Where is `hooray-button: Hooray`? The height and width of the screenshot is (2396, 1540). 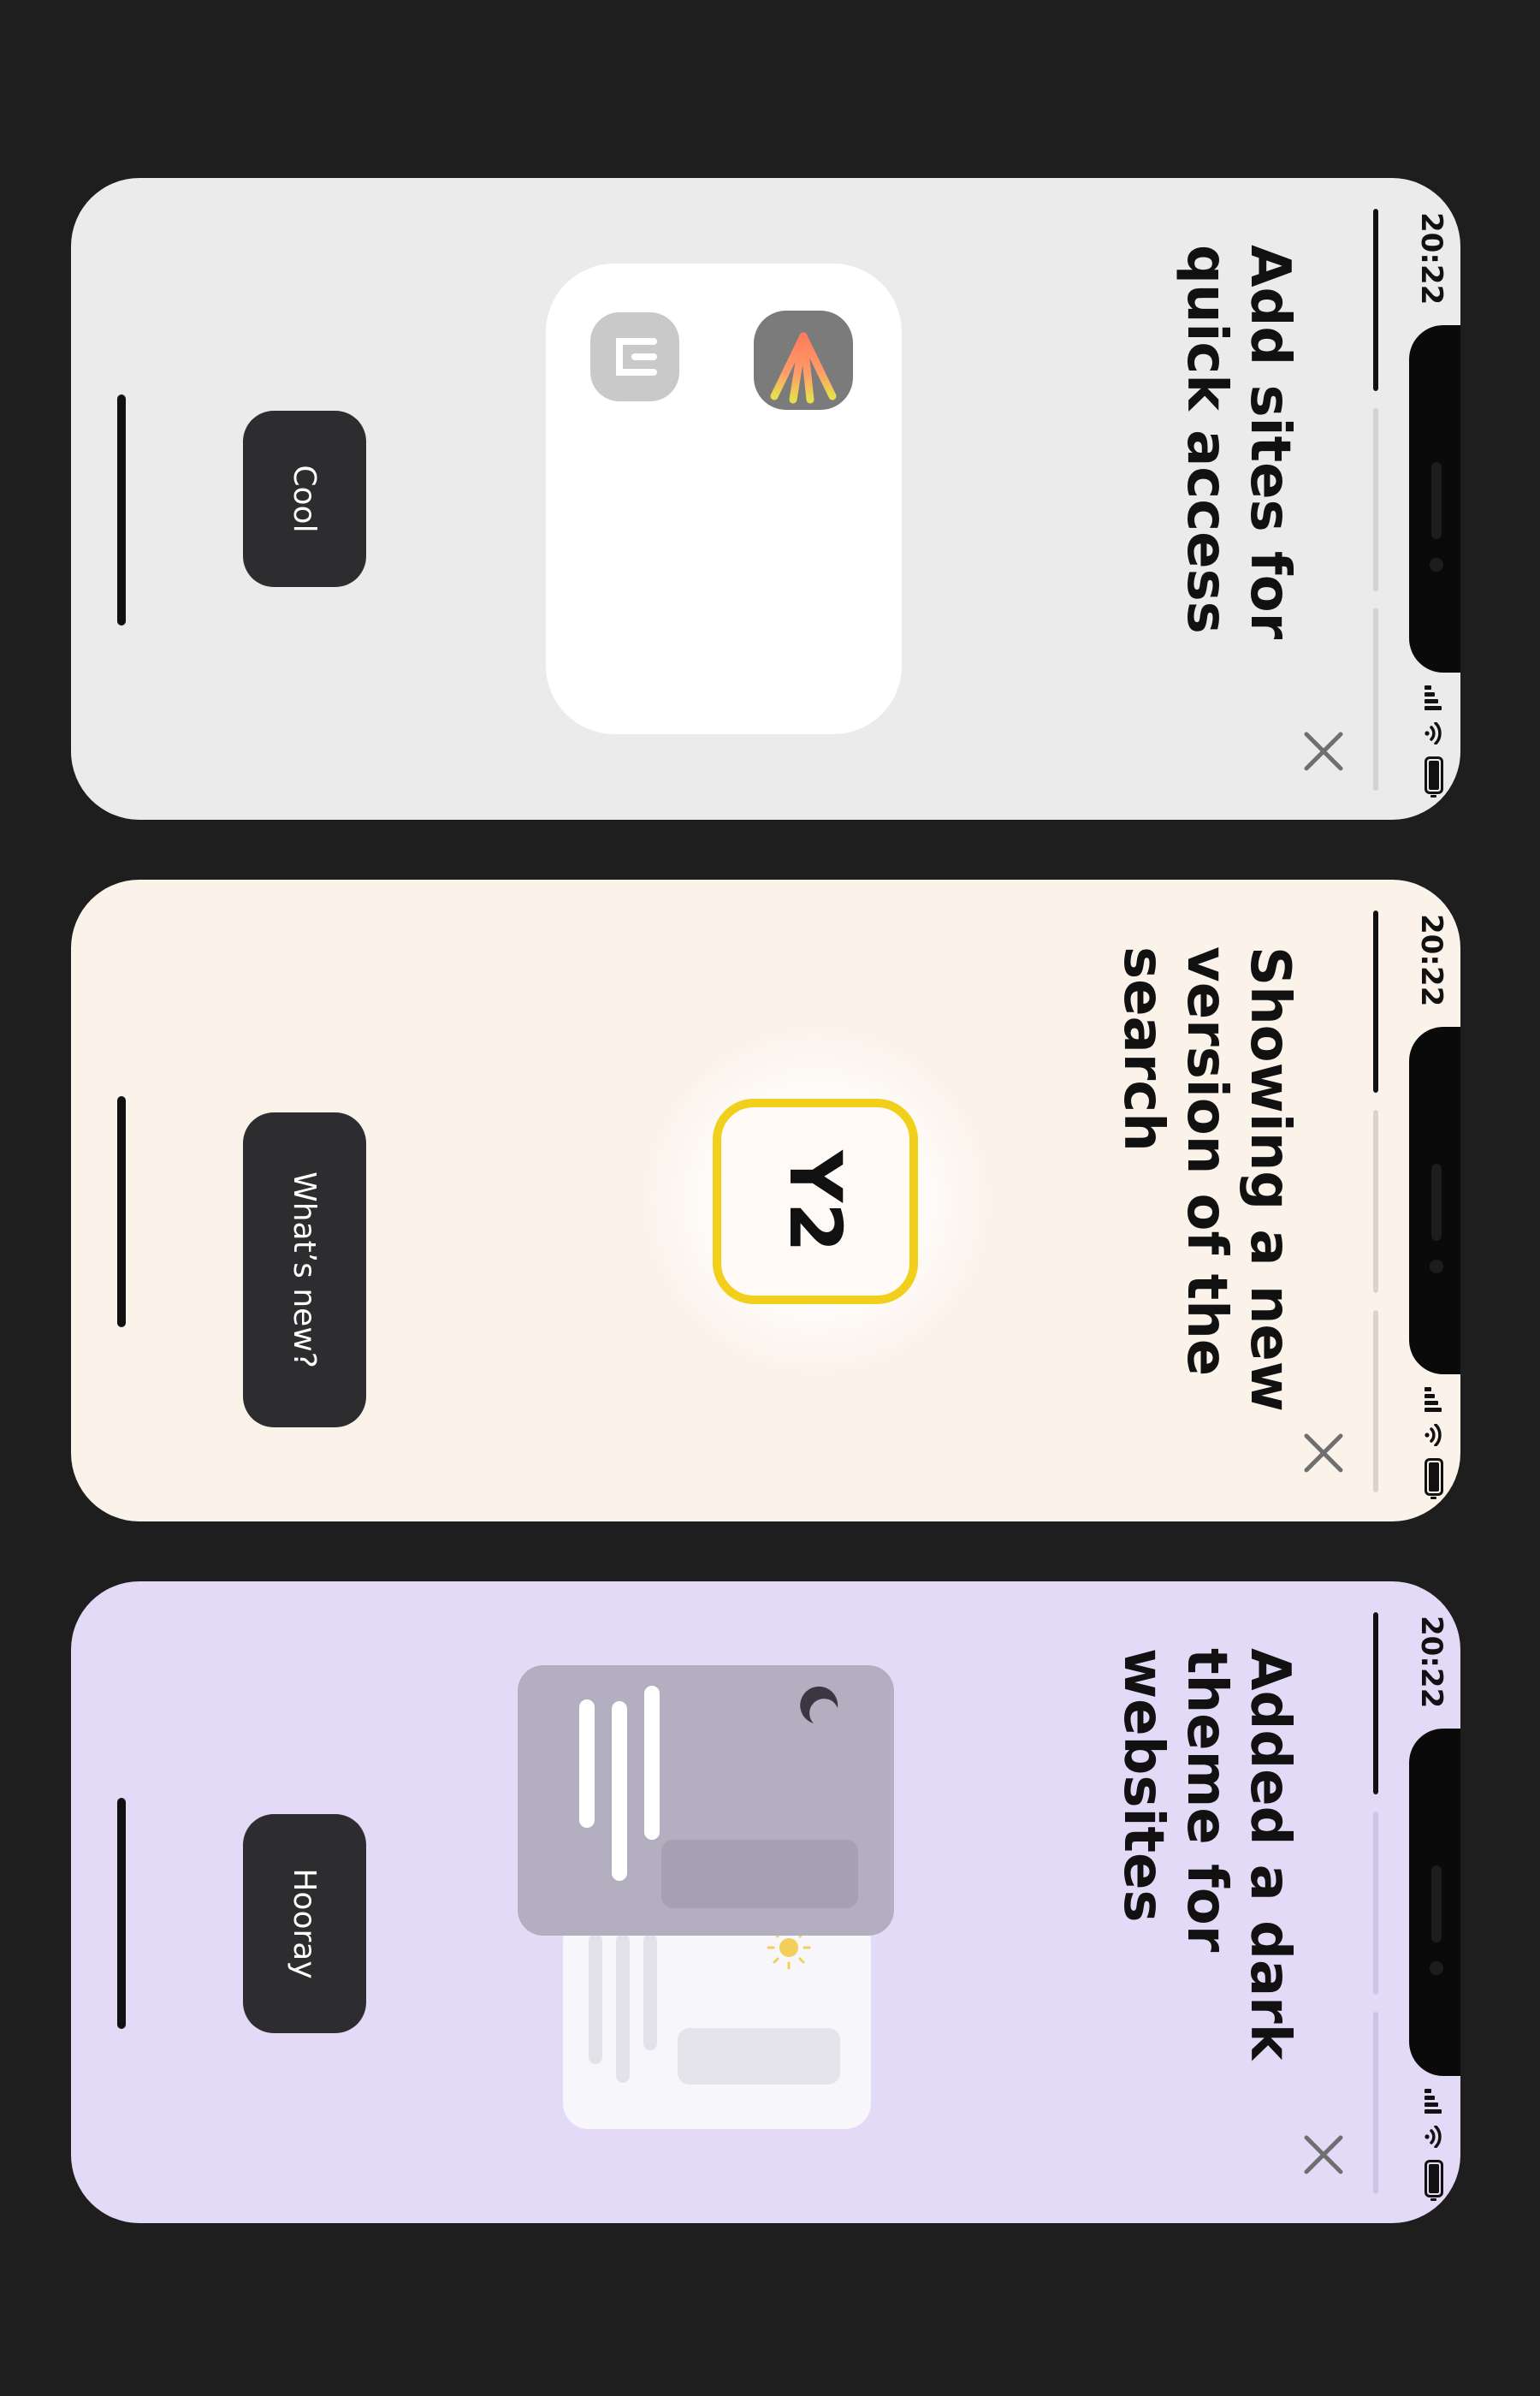
hooray-button: Hooray is located at coordinates (304, 1924).